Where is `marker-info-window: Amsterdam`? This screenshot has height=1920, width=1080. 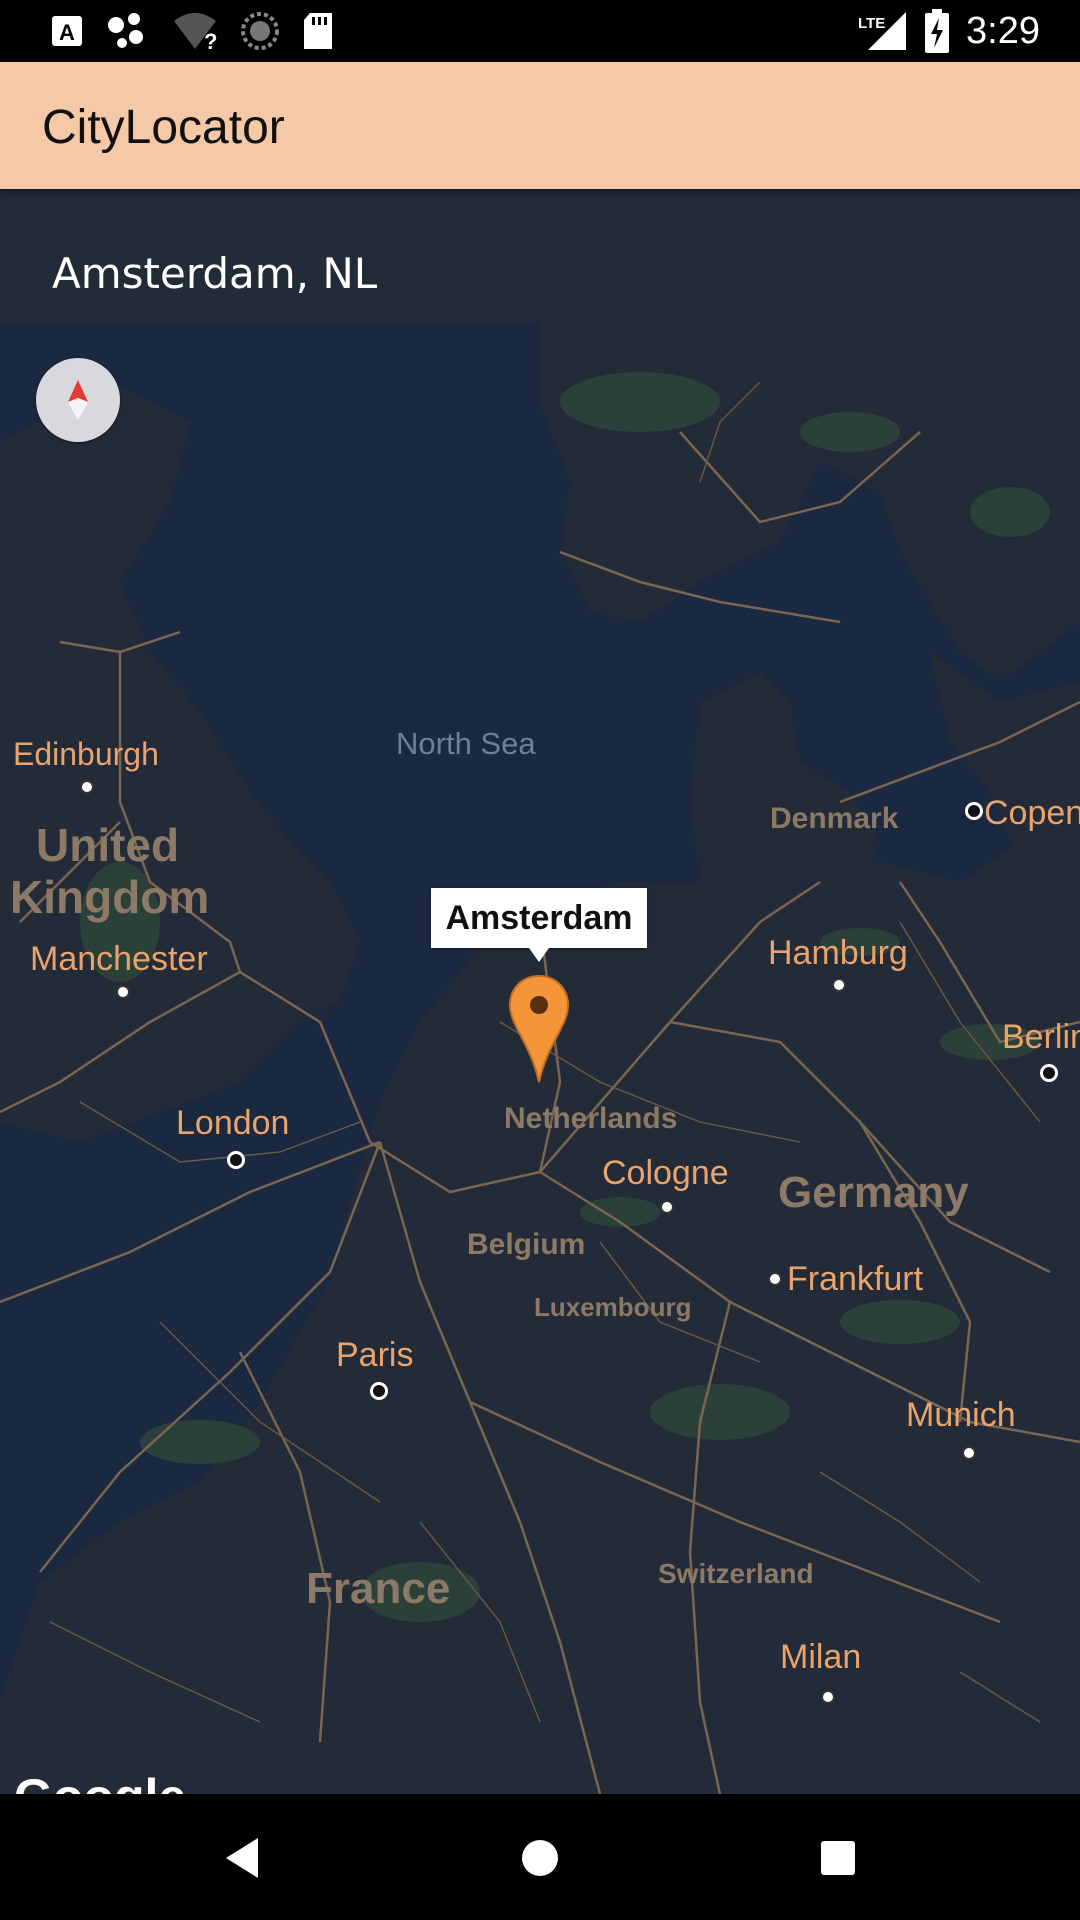 marker-info-window: Amsterdam is located at coordinates (539, 925).